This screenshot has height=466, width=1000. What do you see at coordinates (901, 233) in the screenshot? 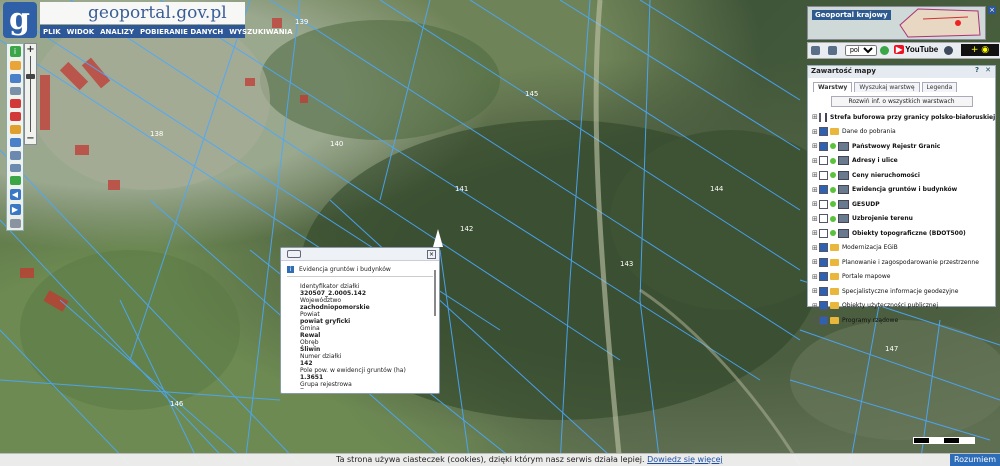
I see `layer-row: ⊞ Obiekty topograficzne (BDOT500)` at bounding box center [901, 233].